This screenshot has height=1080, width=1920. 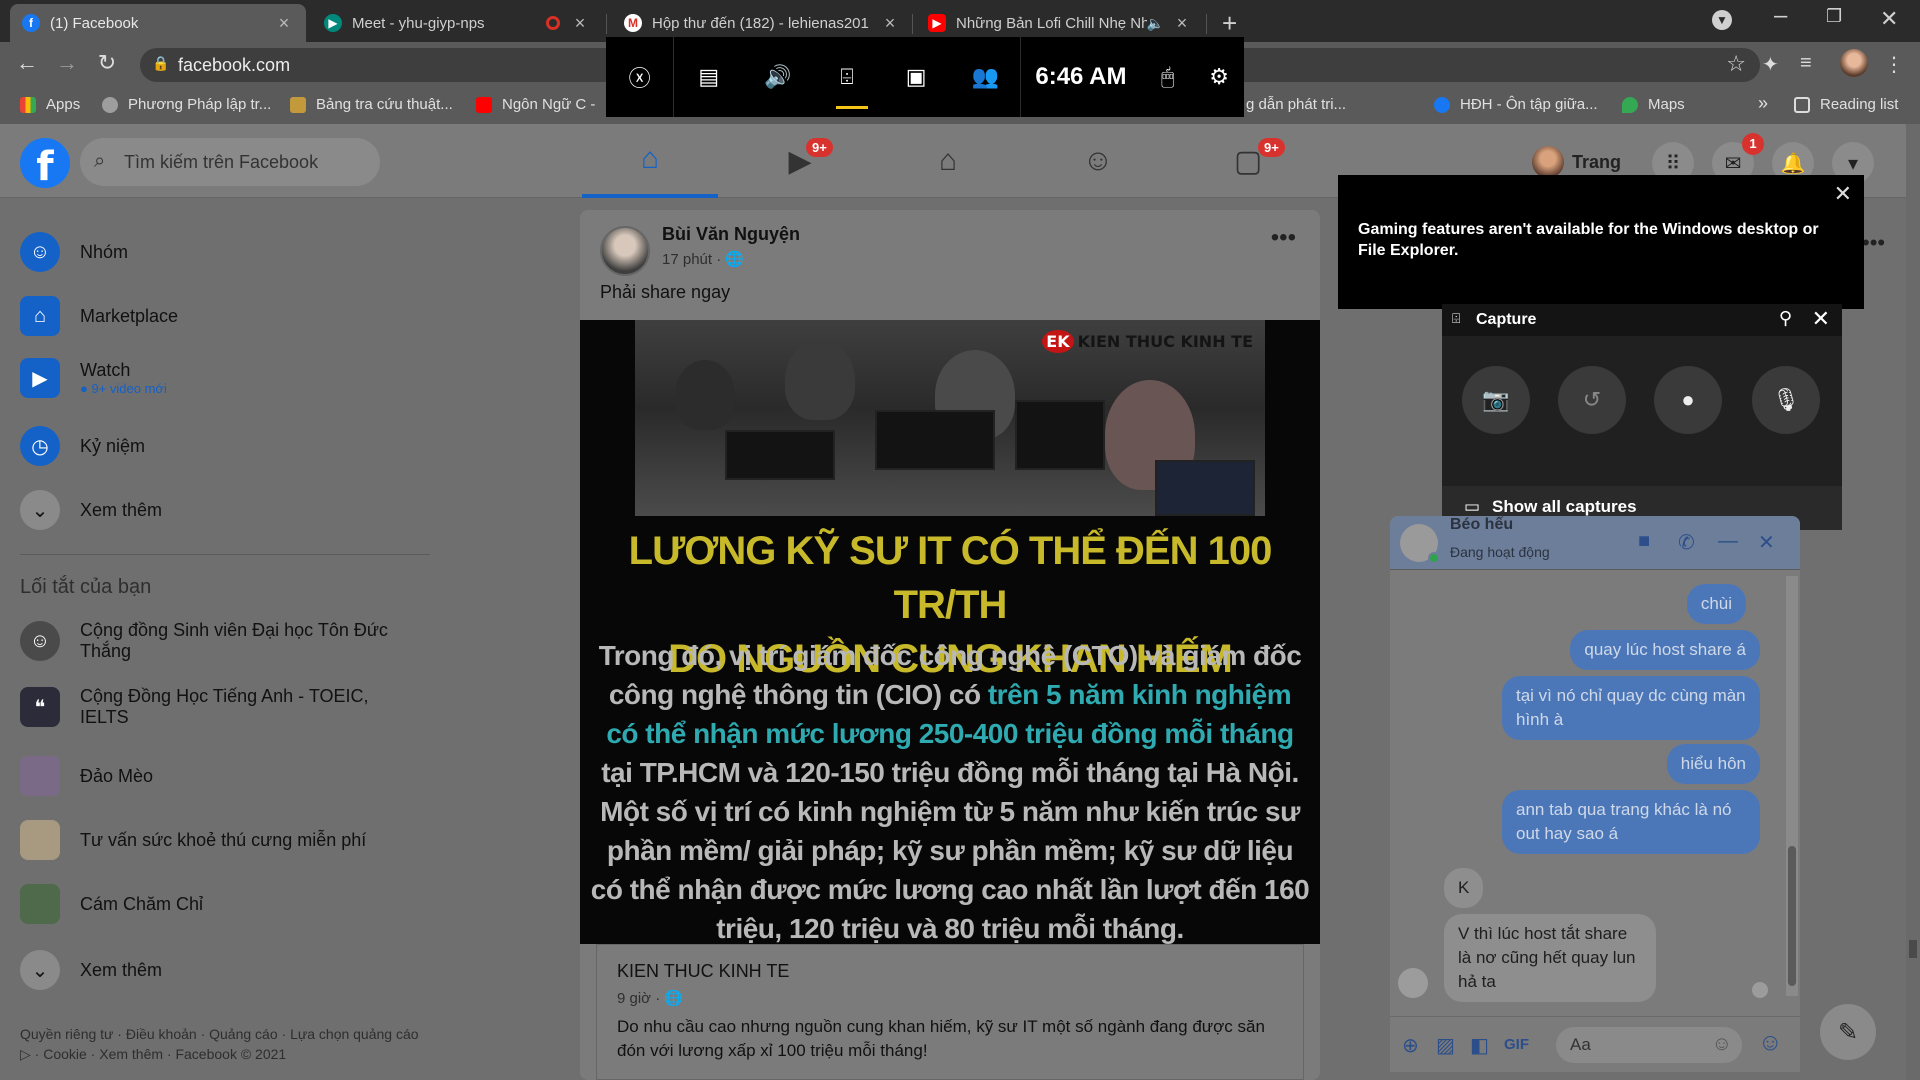 What do you see at coordinates (1167, 77) in the screenshot?
I see `mouse-icon: 🖱` at bounding box center [1167, 77].